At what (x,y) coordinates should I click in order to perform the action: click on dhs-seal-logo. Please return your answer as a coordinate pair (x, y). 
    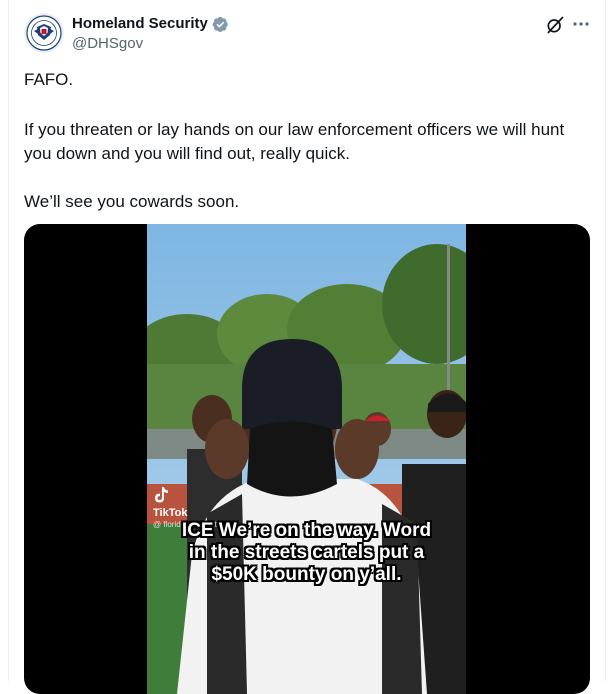
    Looking at the image, I should click on (44, 33).